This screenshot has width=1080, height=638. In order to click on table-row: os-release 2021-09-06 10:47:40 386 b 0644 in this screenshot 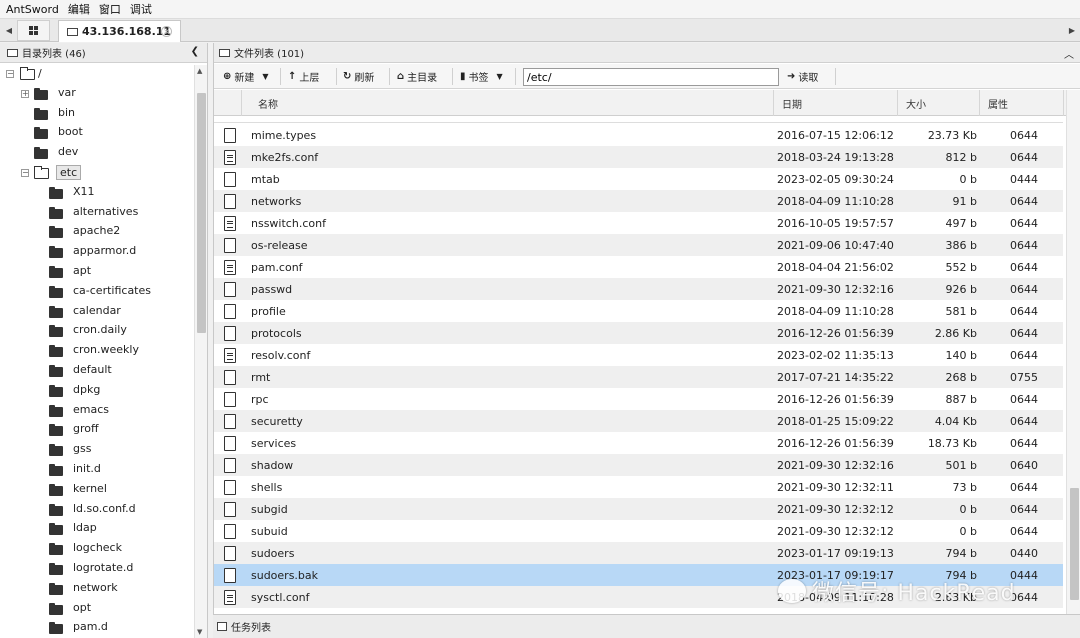, I will do `click(638, 245)`.